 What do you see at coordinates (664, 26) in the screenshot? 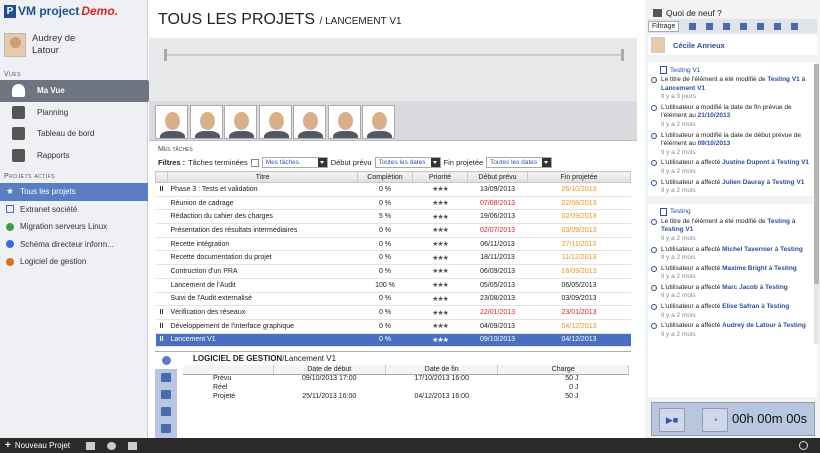
I see `filtrage-label: Filtrage` at bounding box center [664, 26].